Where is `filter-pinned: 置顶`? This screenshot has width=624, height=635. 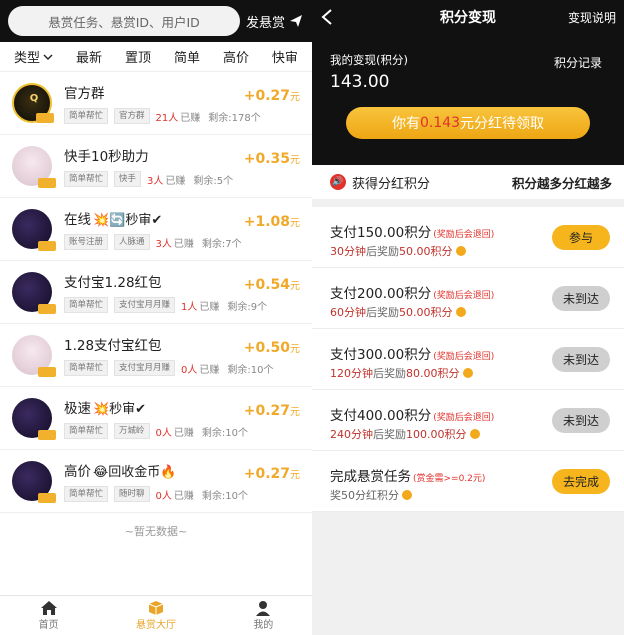 filter-pinned: 置顶 is located at coordinates (138, 56).